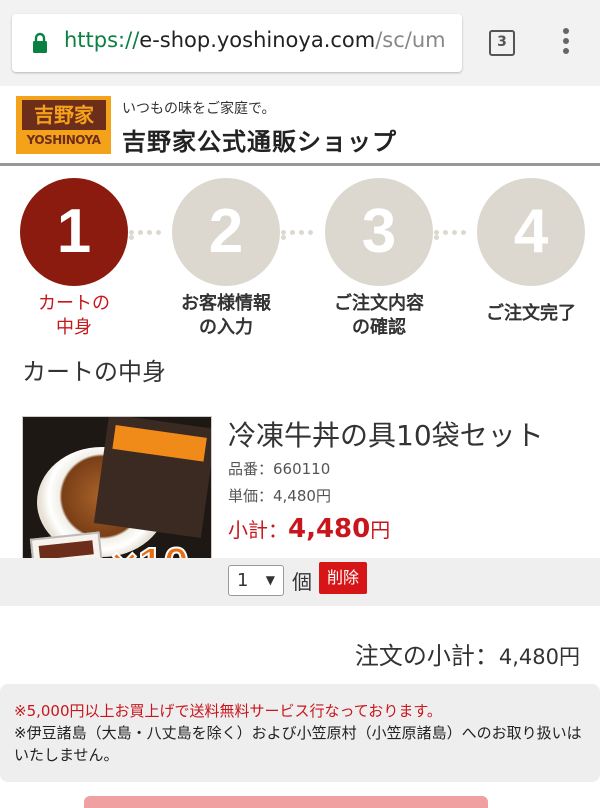 Image resolution: width=600 pixels, height=808 pixels. I want to click on step-label: ご注文内容 の確認, so click(379, 315).